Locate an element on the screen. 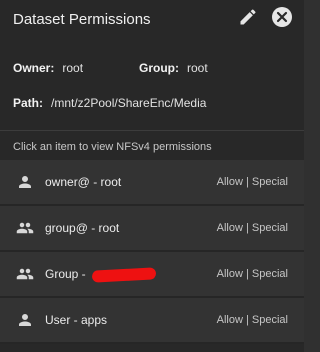  acl-item-label: Group - is located at coordinates (101, 275).